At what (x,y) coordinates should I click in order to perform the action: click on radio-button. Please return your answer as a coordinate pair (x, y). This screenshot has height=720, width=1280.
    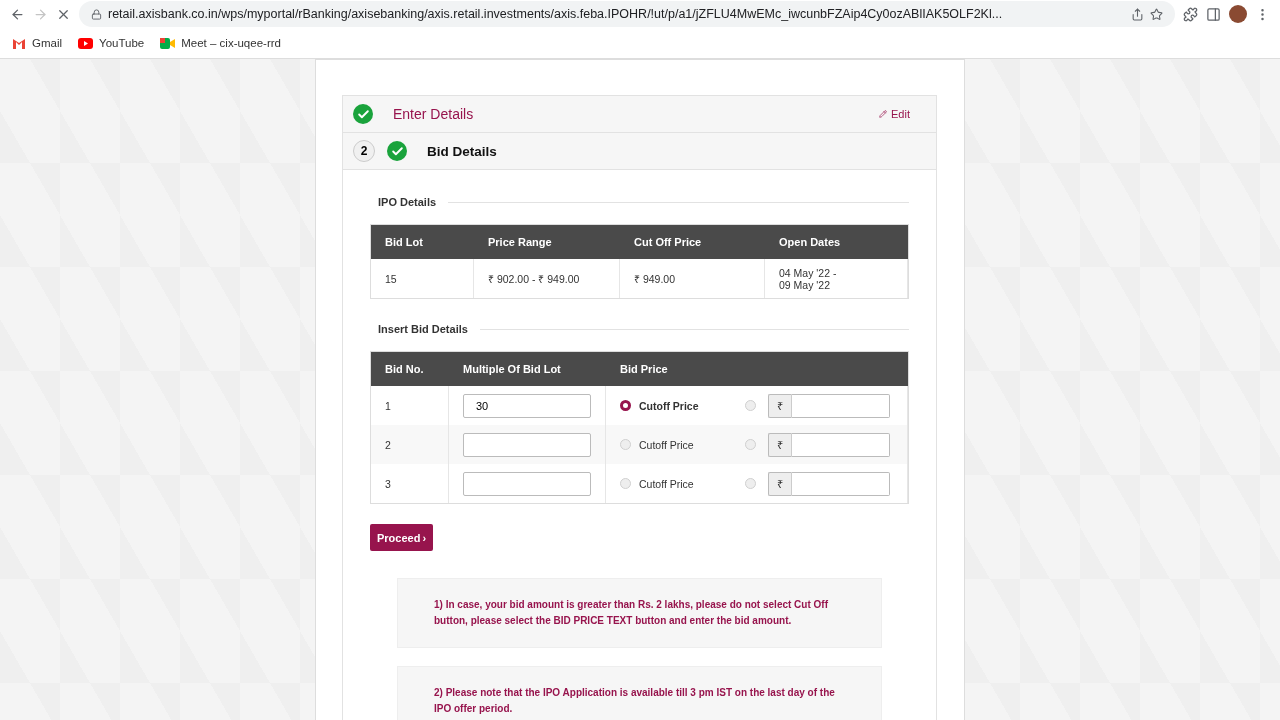
    Looking at the image, I should click on (625, 405).